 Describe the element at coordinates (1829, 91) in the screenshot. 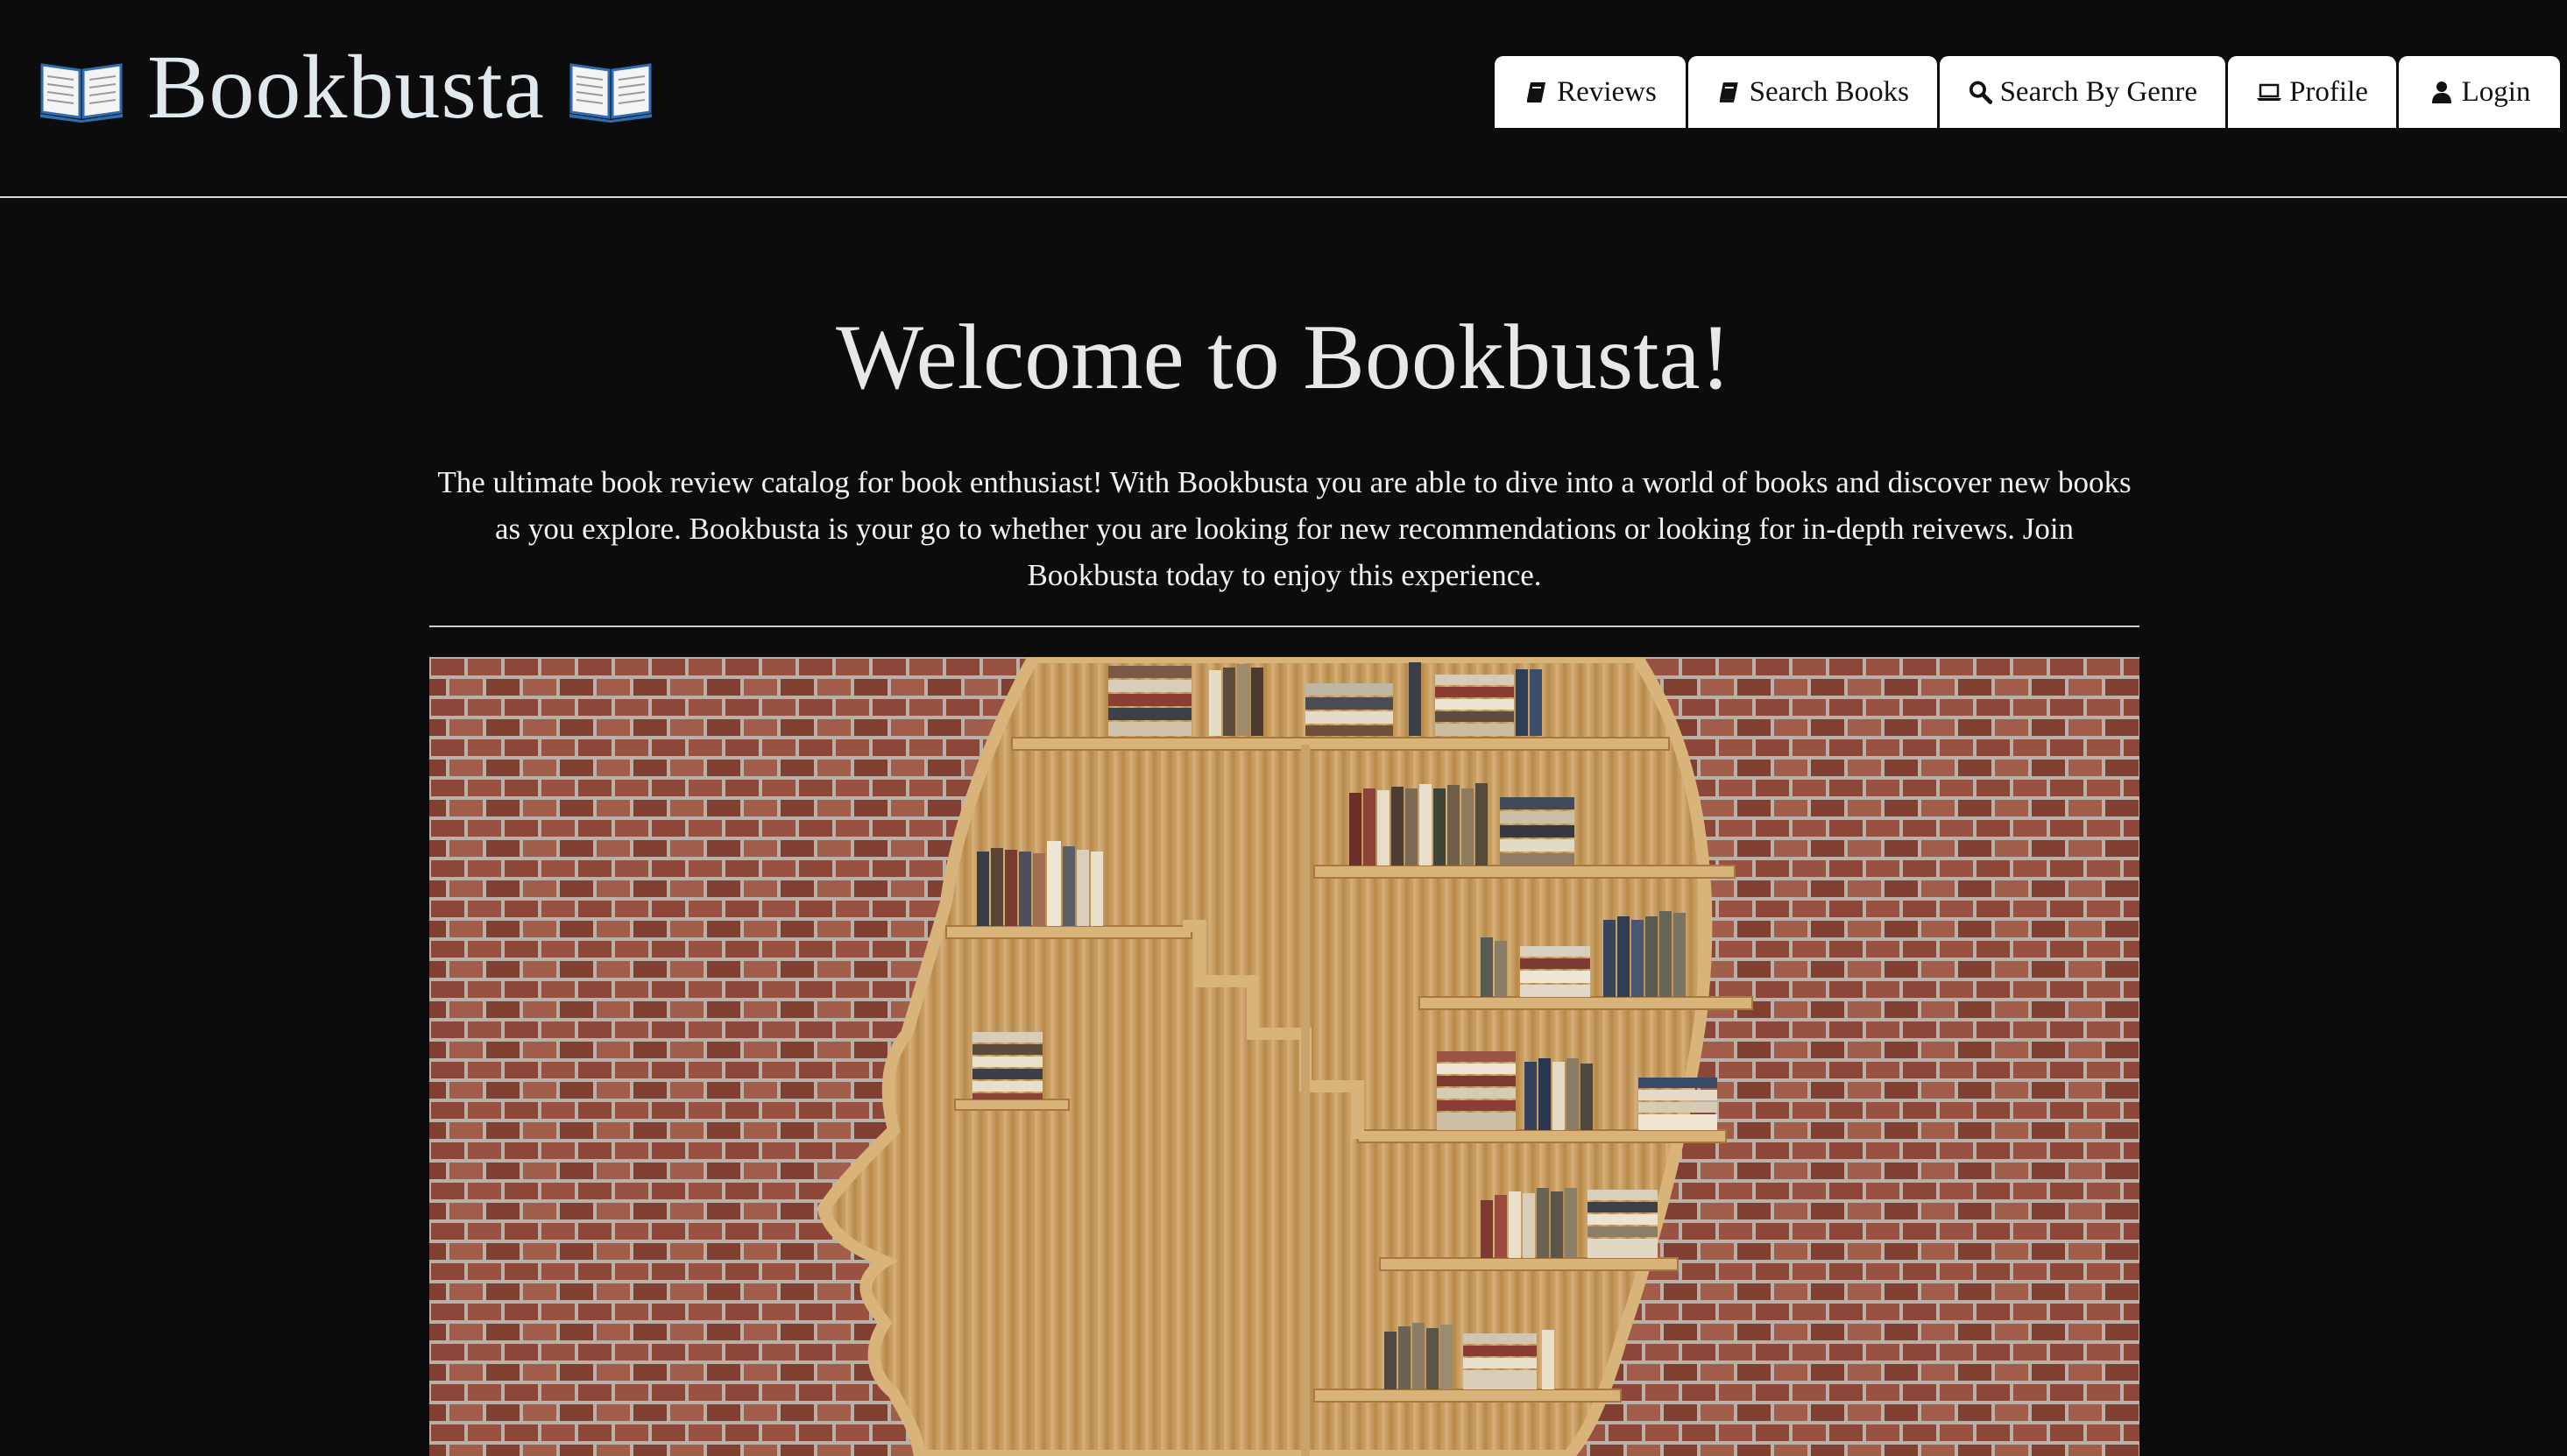

I see `nav-search-books-label: Search Books` at that location.